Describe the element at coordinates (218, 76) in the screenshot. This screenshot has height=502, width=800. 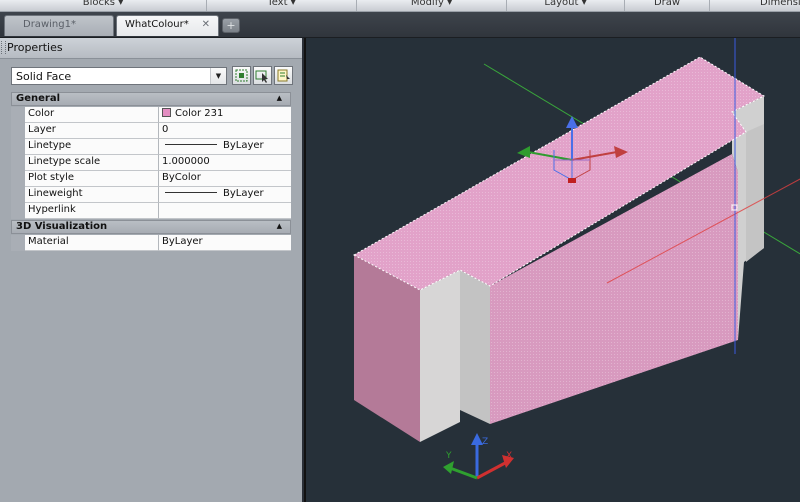
I see `chevron-down-icon: ▼` at that location.